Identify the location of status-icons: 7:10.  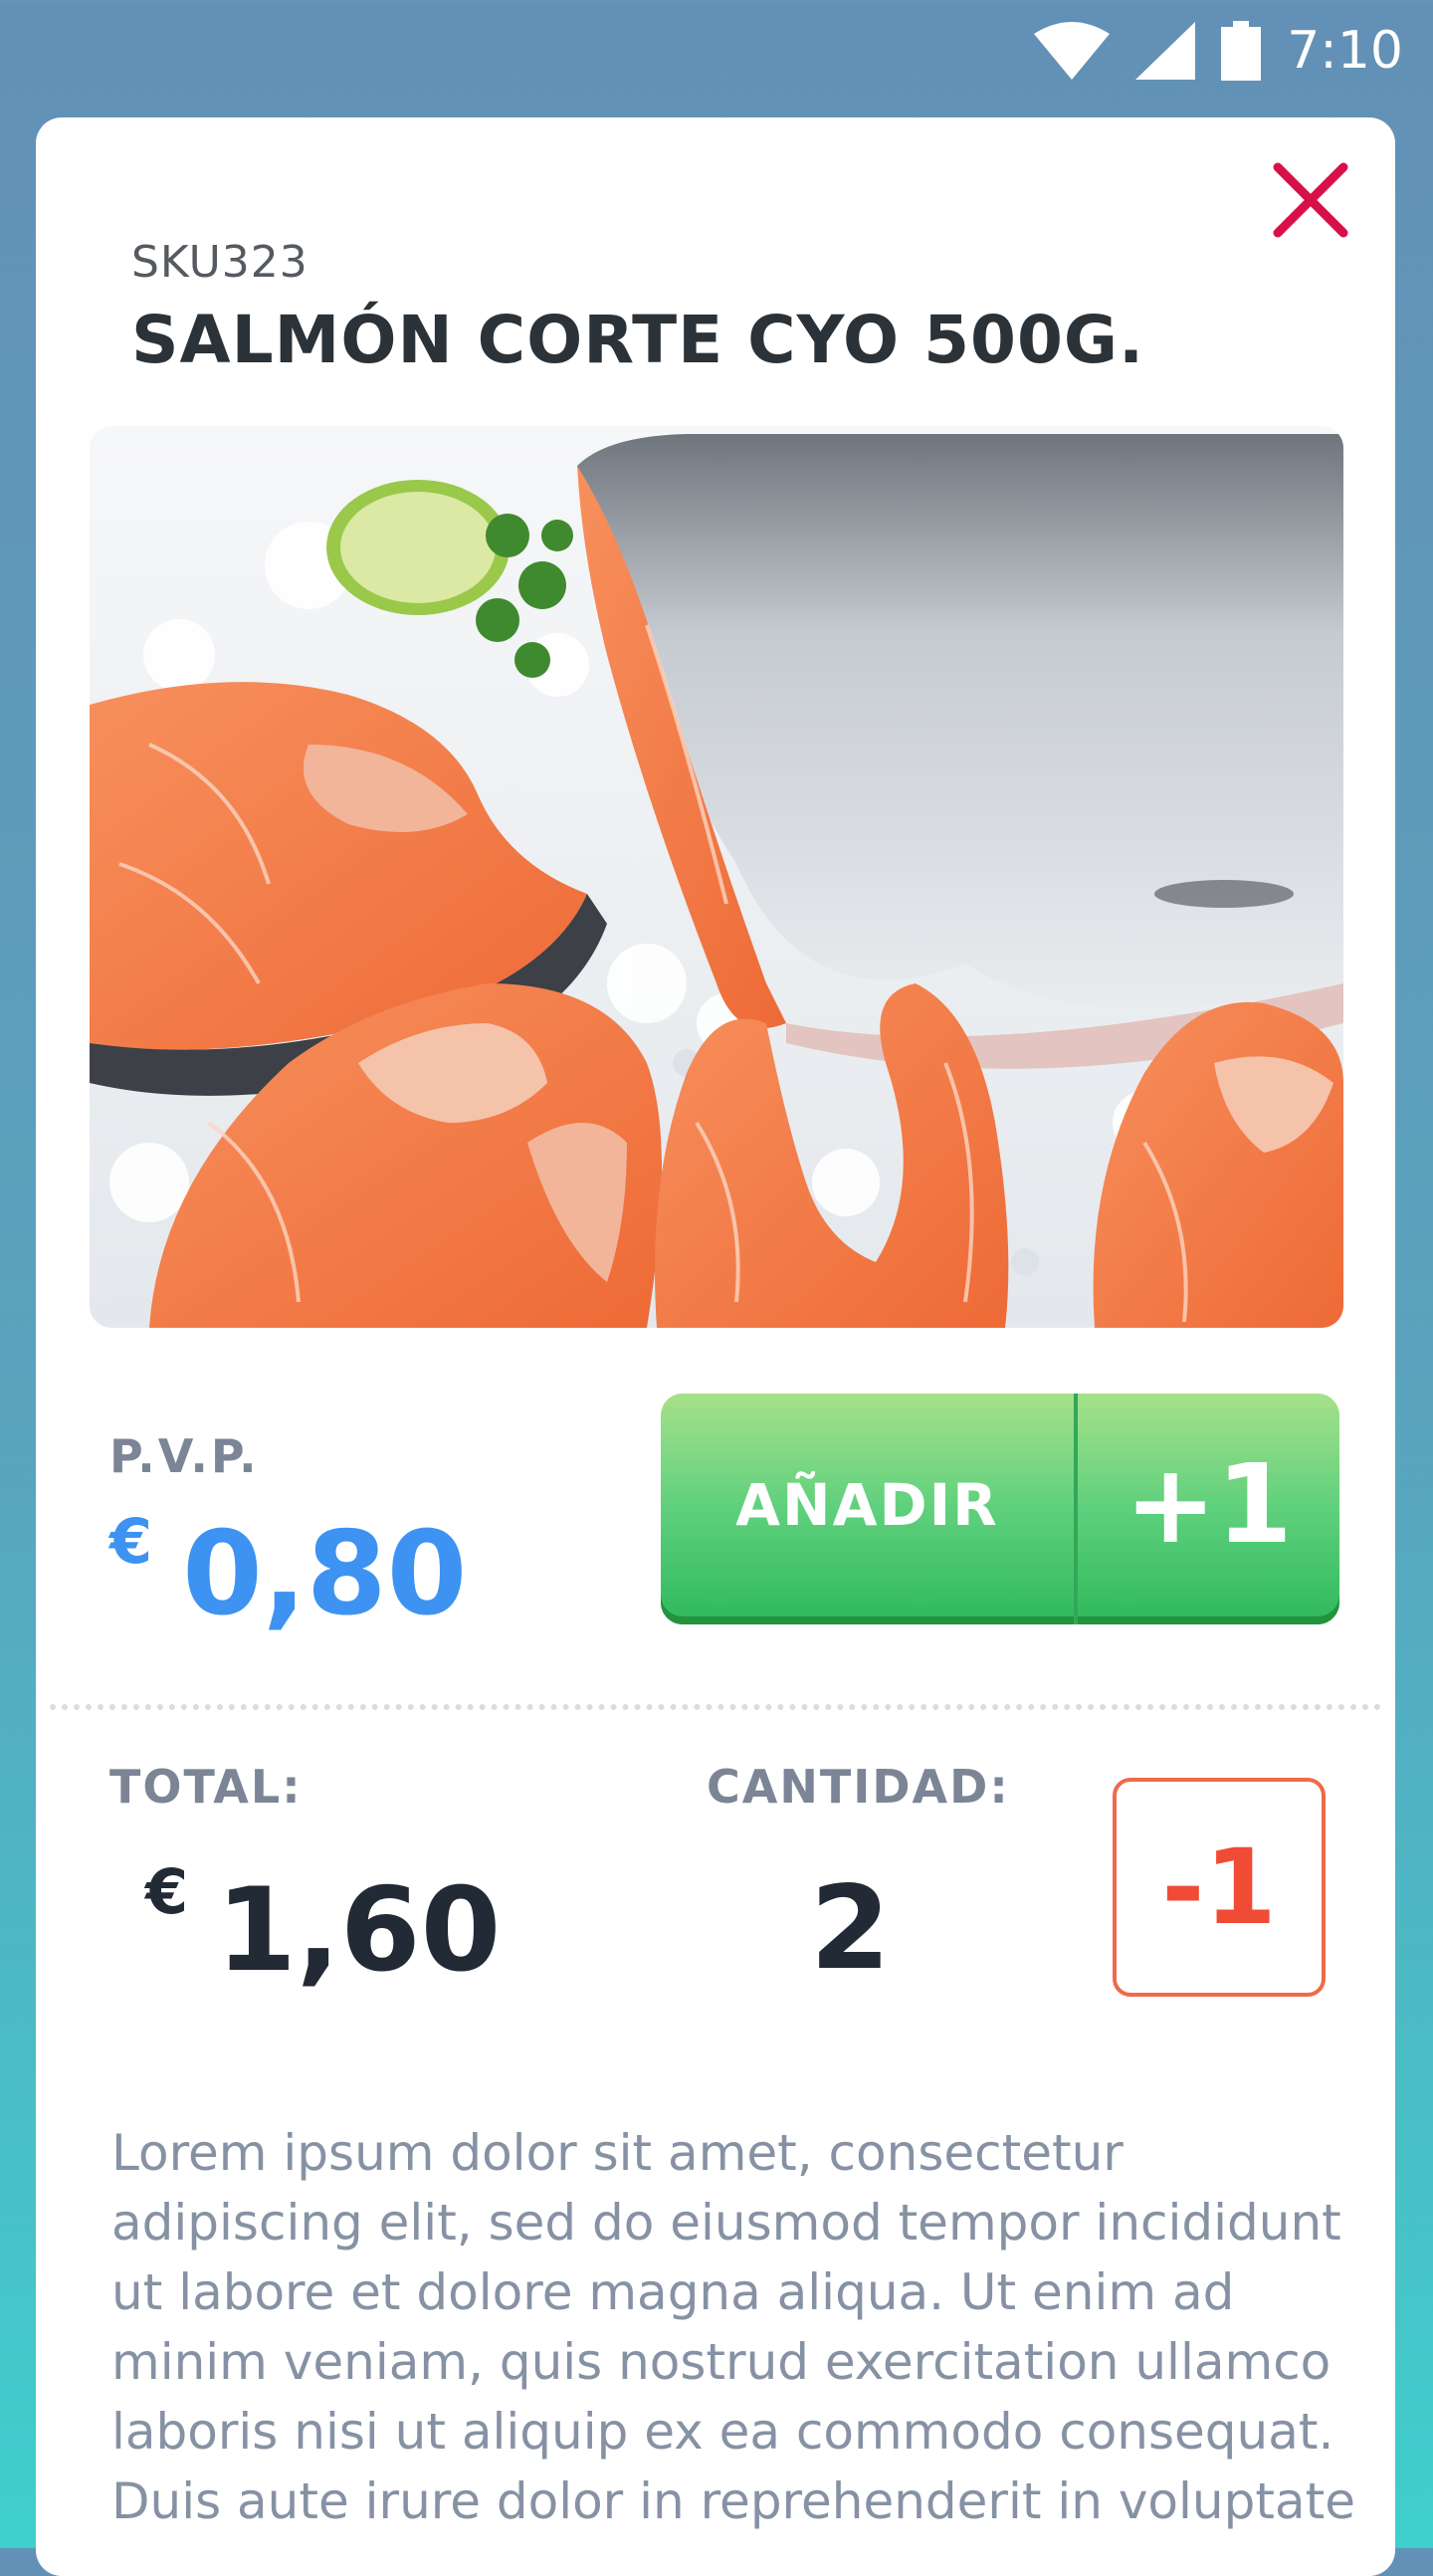
(1218, 51).